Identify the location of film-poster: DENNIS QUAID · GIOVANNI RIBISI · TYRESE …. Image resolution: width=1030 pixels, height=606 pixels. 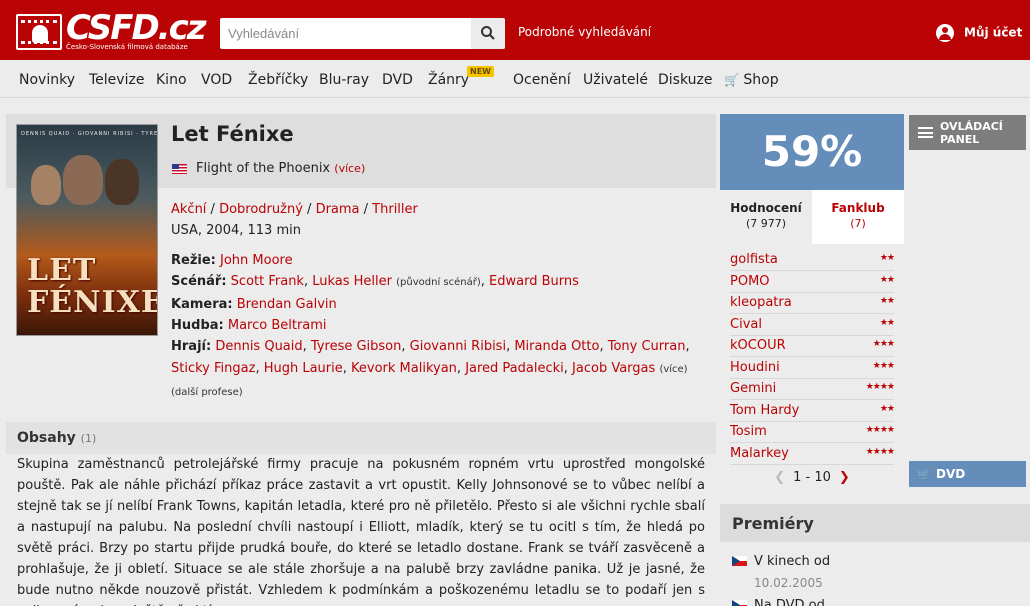
(87, 230).